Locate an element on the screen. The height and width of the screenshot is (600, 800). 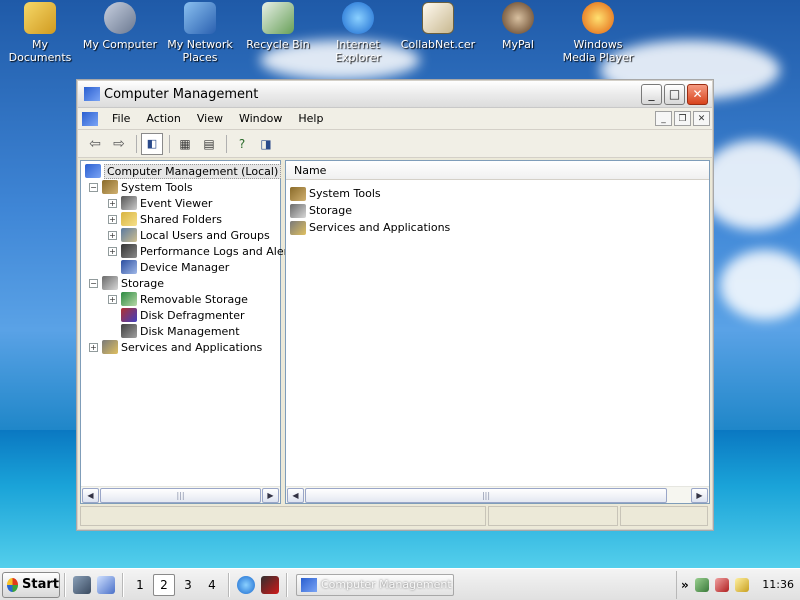
tree-item-storage: − Storage is located at coordinates (190, 283).